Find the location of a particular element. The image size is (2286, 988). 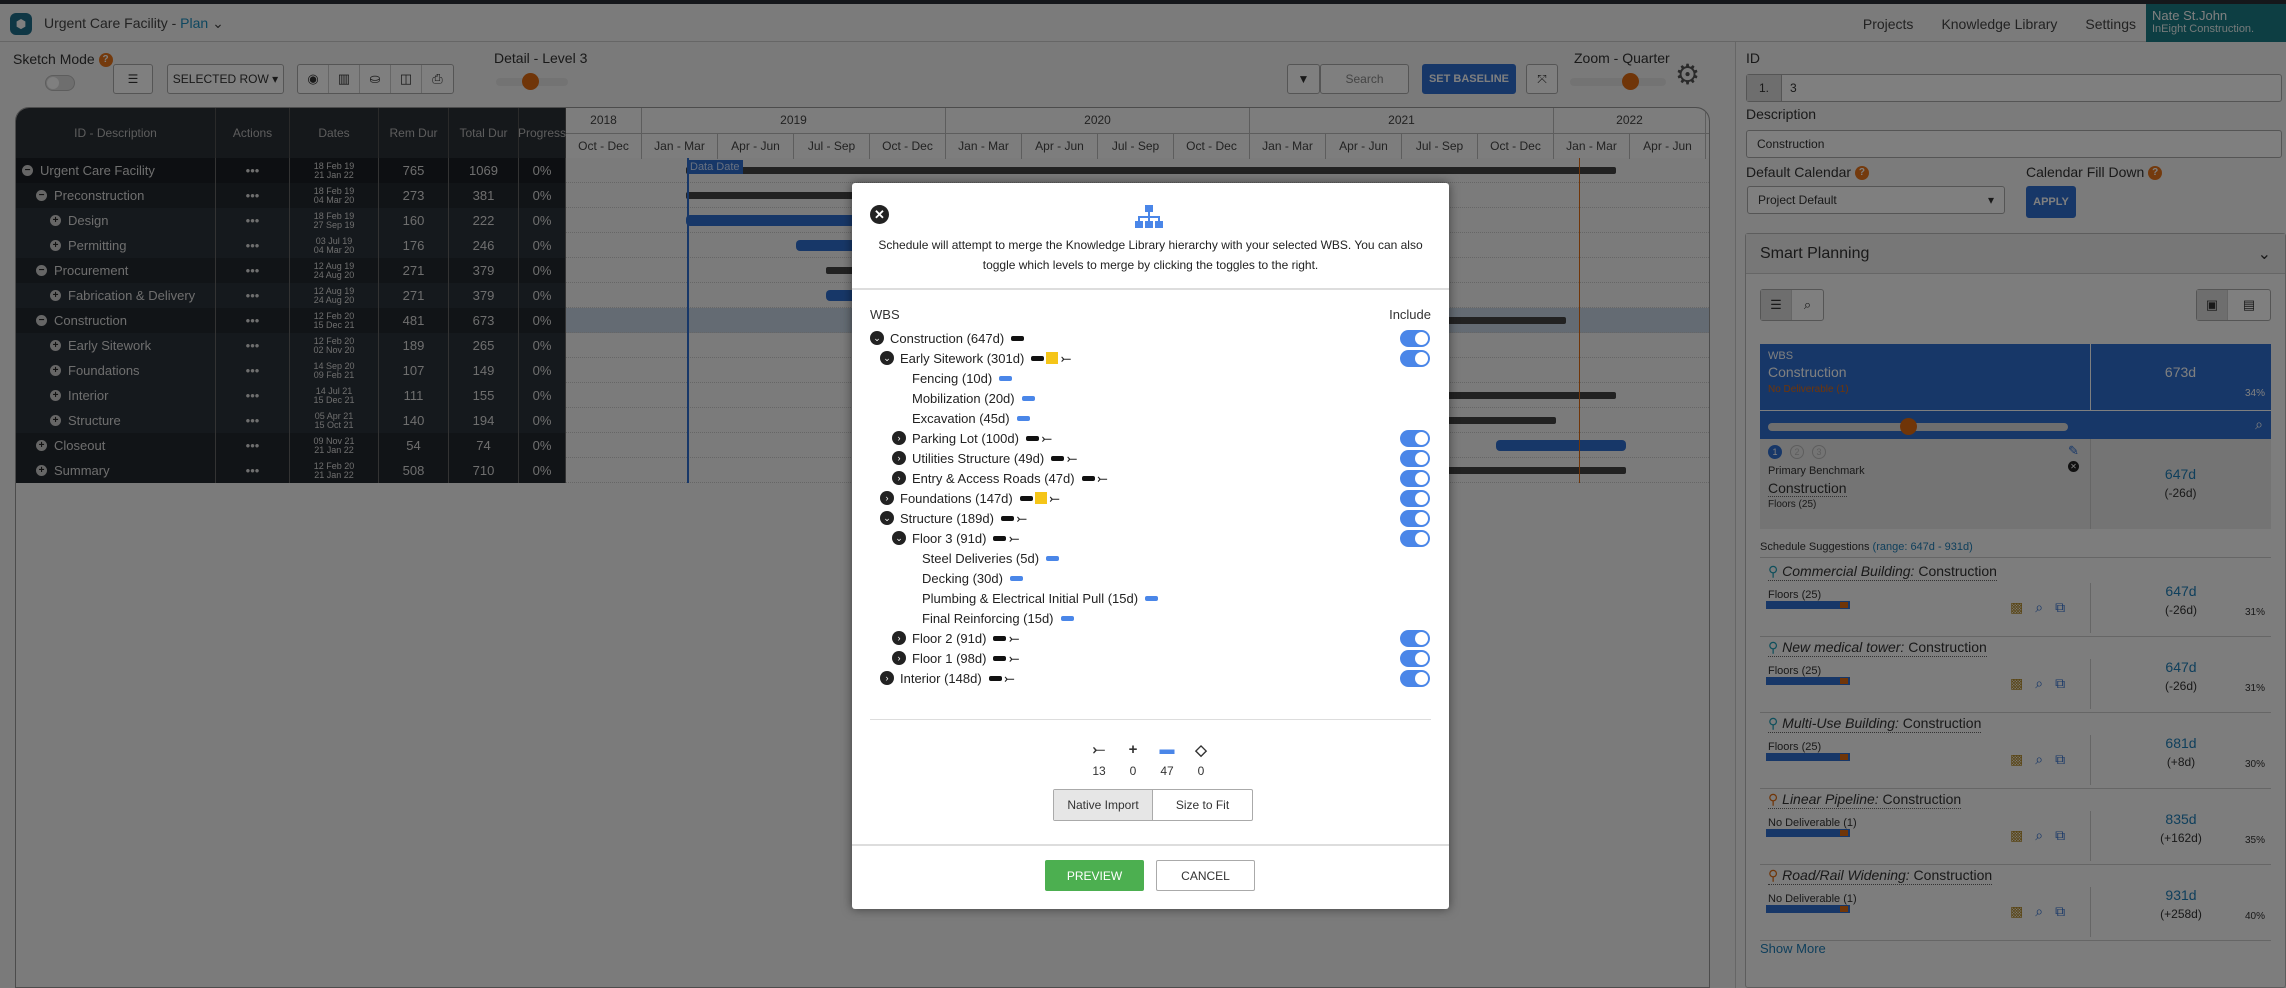

stat-count: 13 is located at coordinates (1099, 771).